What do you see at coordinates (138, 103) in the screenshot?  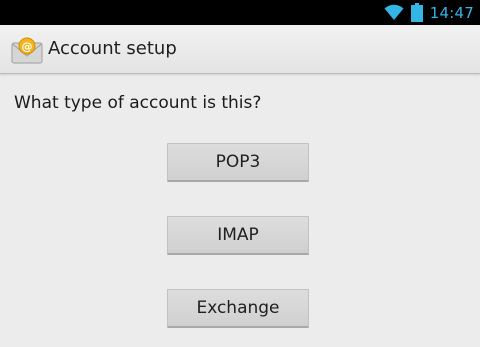 I see `account-type-prompt: What type of account is this?` at bounding box center [138, 103].